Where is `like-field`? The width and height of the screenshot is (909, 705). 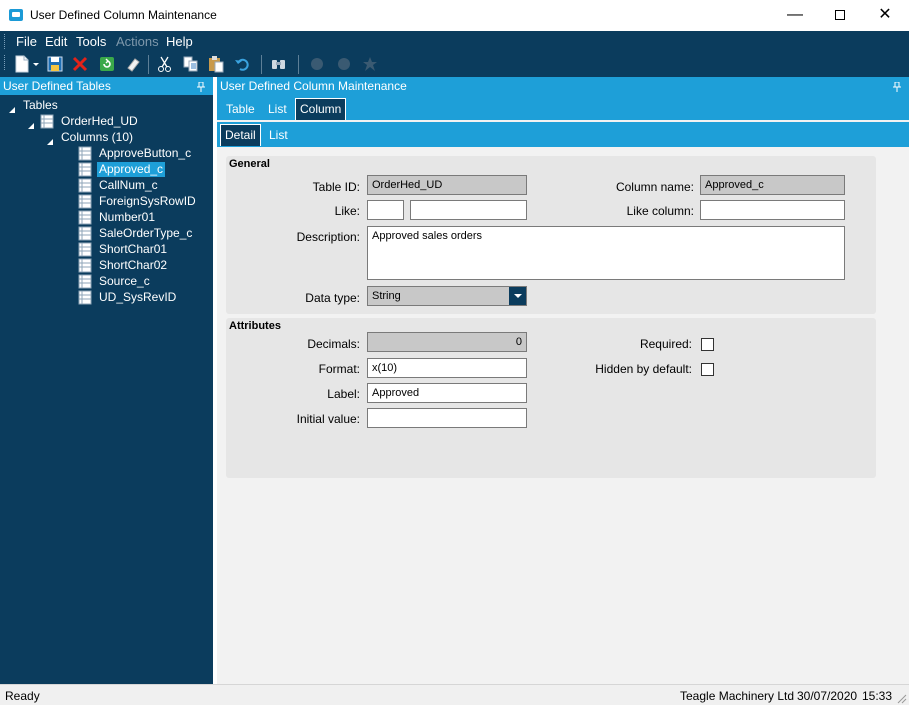
like-field is located at coordinates (385, 210).